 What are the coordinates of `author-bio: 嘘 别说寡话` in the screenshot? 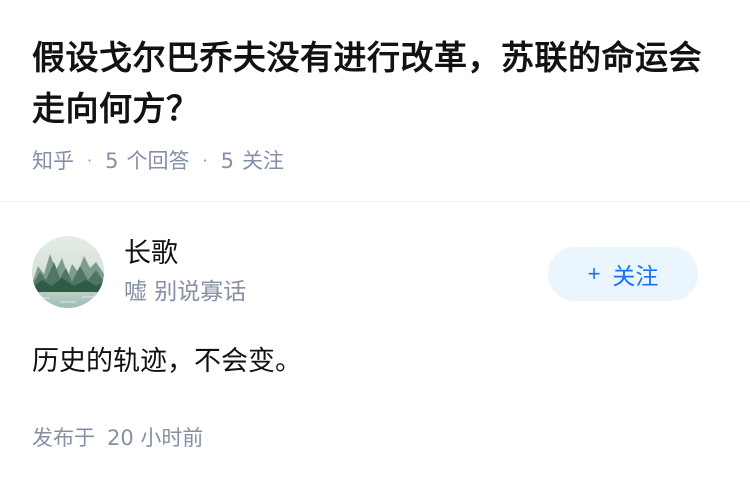 It's located at (185, 292).